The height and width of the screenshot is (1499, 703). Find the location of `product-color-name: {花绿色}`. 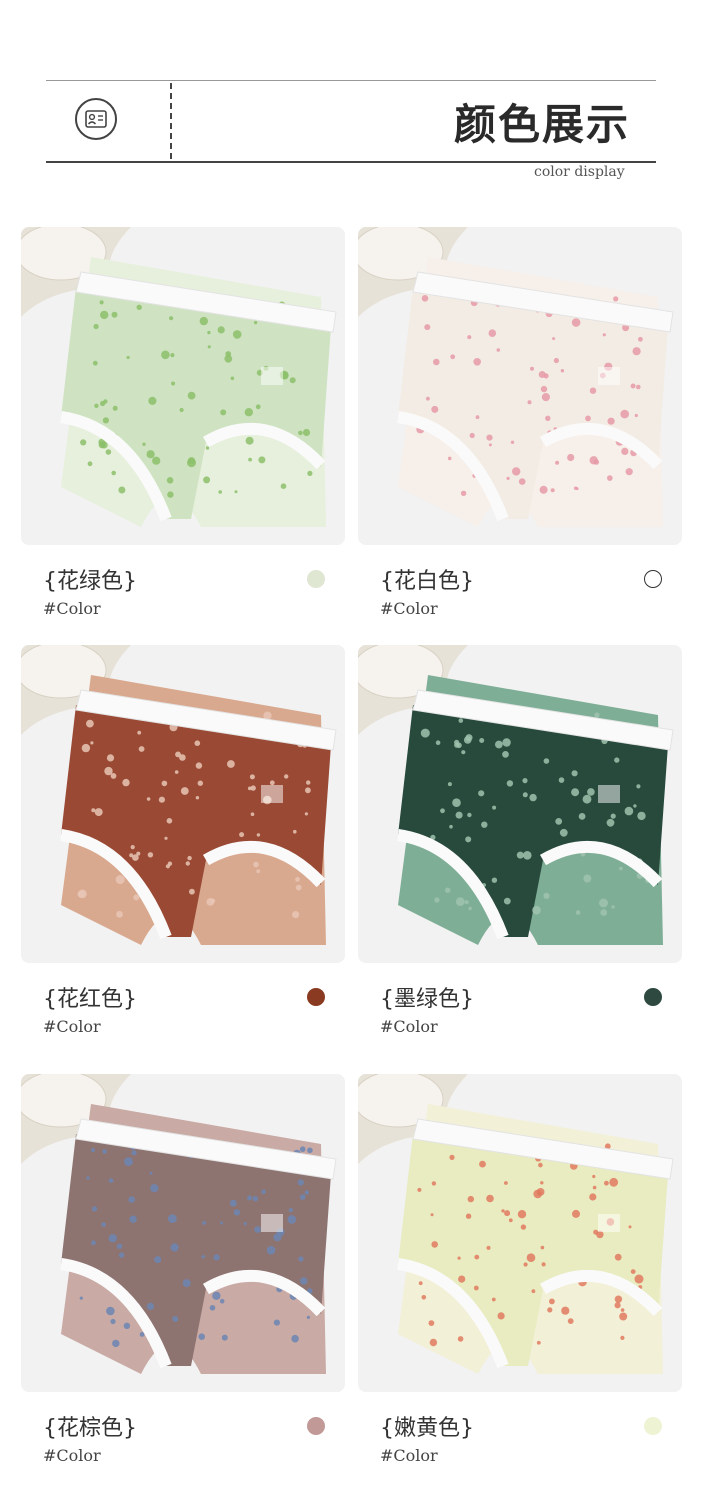

product-color-name: {花绿色} is located at coordinates (90, 581).